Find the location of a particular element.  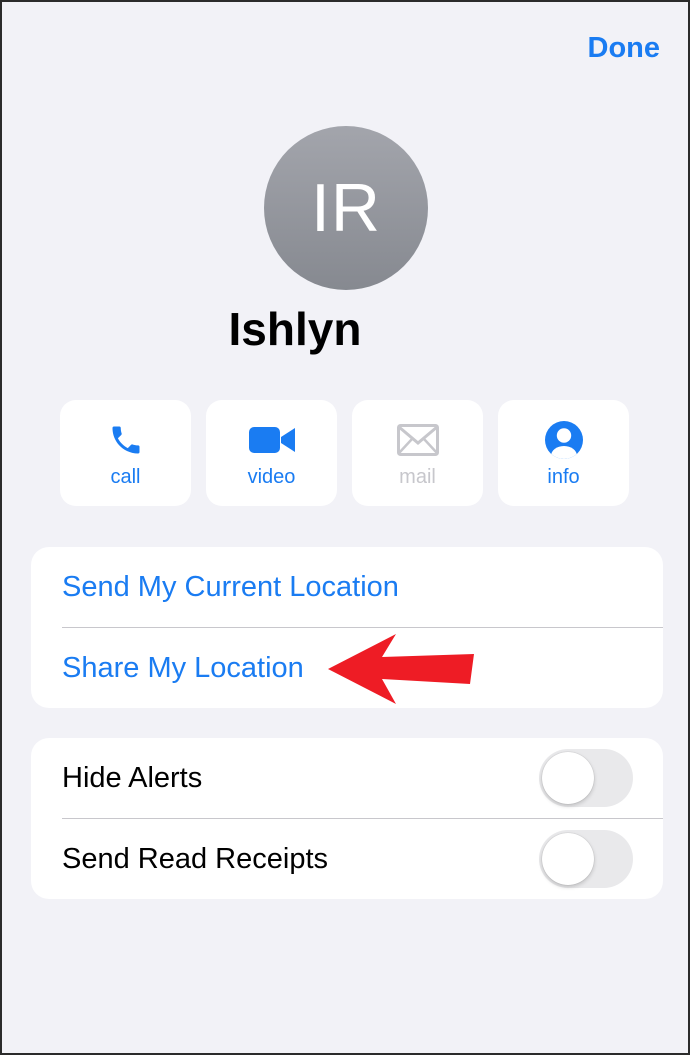

action-buttons: call video mail info is located at coordinates (344, 453).